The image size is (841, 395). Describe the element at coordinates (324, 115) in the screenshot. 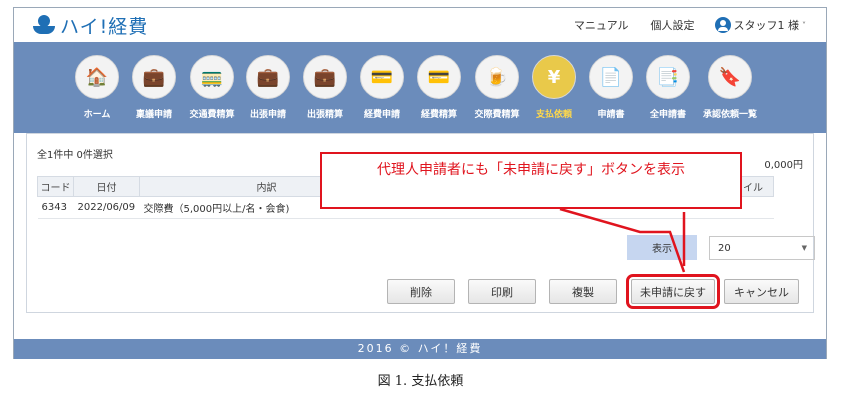

I see `nav-label: 出張精算` at that location.